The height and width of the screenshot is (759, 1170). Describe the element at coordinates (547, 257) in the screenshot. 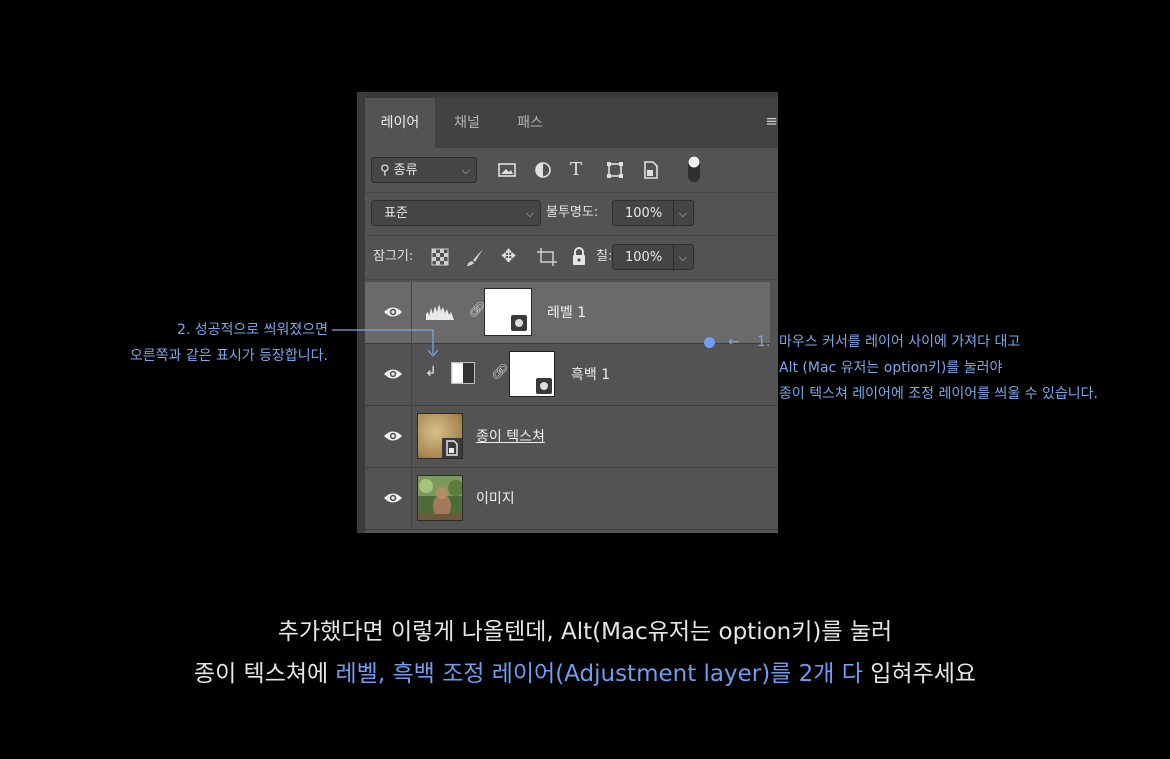

I see `lock-artboard-icon` at that location.